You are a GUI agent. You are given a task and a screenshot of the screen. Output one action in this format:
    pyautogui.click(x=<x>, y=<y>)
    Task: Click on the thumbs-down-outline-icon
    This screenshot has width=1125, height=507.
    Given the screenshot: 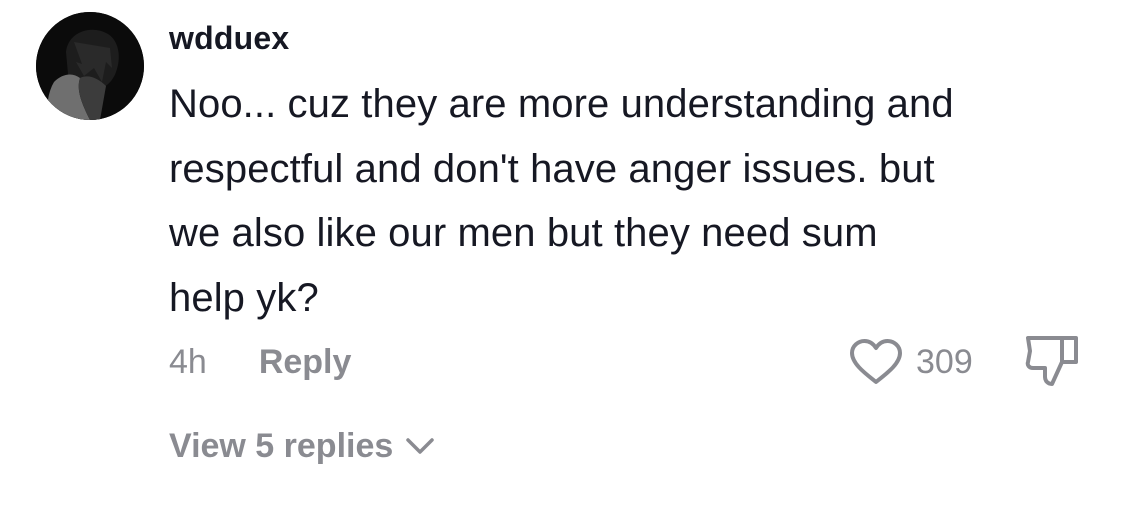 What is the action you would take?
    pyautogui.click(x=1051, y=361)
    